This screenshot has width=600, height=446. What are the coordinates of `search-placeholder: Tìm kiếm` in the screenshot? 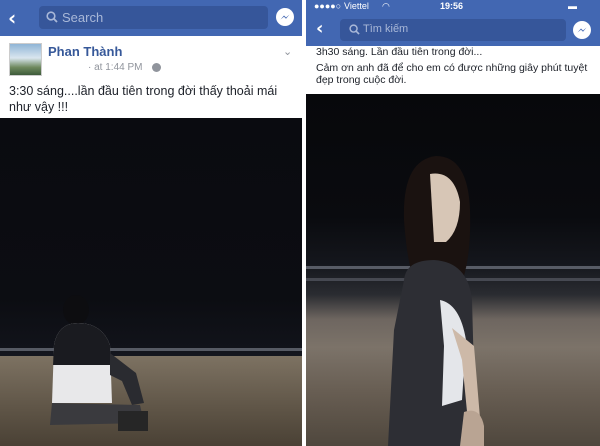 It's located at (386, 29).